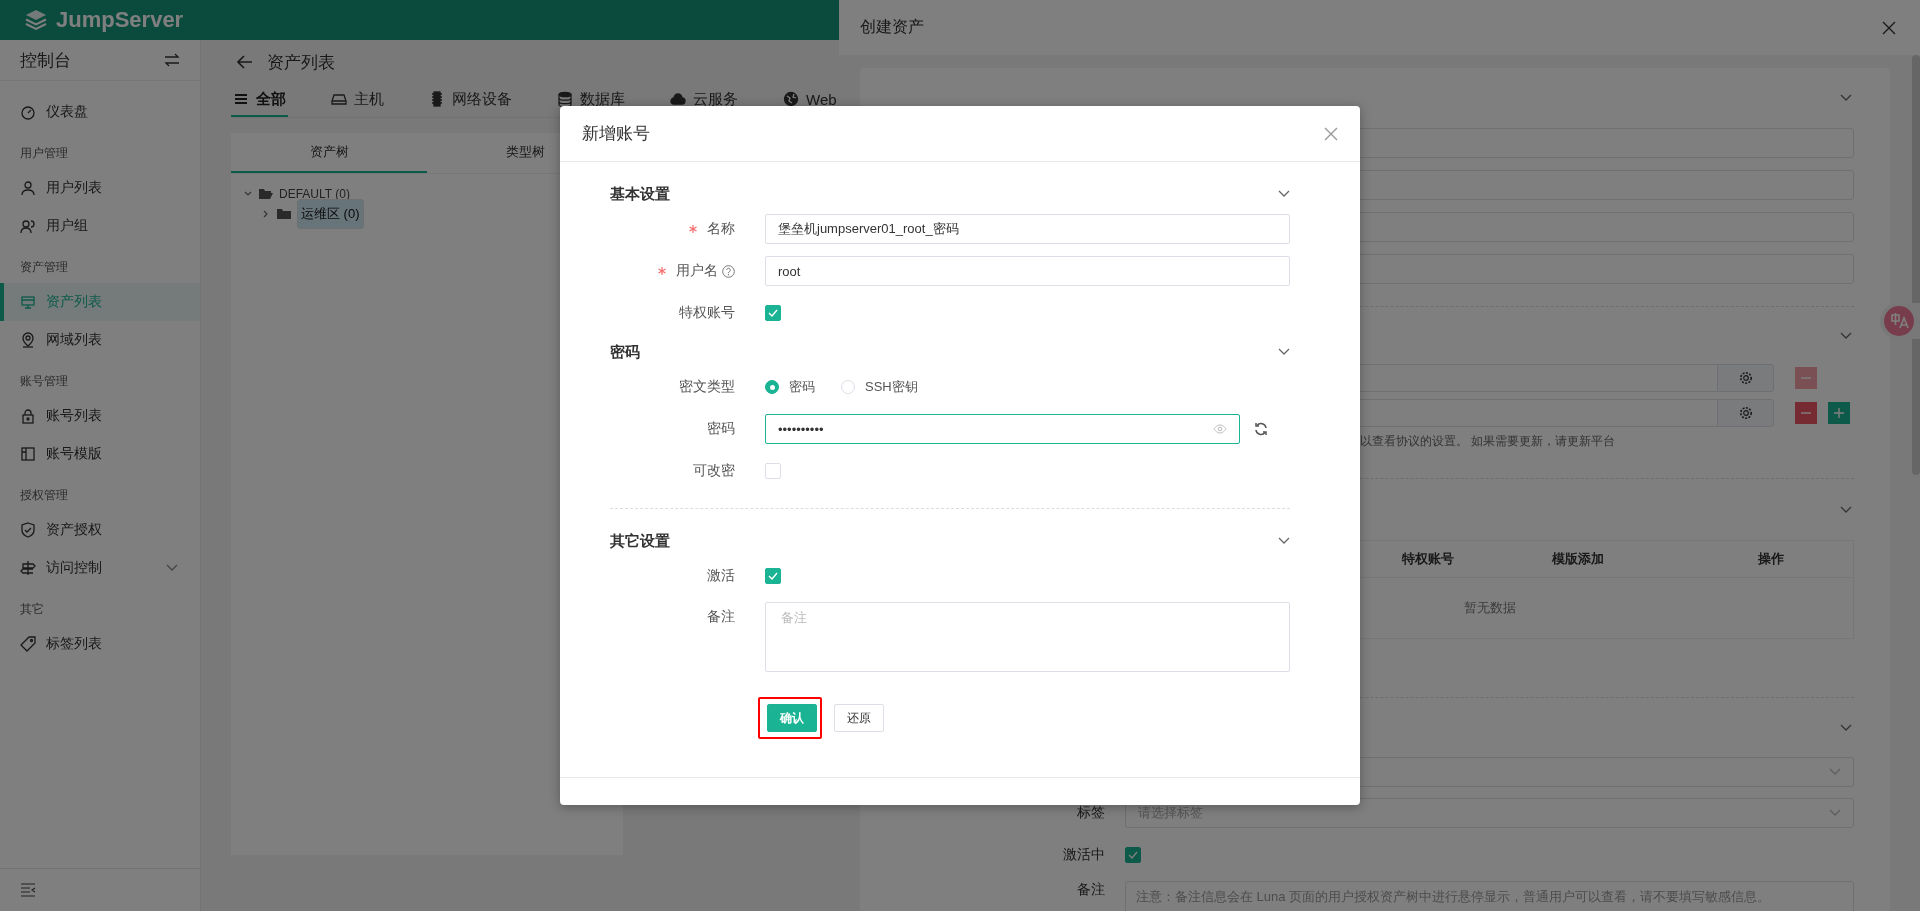  I want to click on column-header: 模版添加, so click(1577, 559).